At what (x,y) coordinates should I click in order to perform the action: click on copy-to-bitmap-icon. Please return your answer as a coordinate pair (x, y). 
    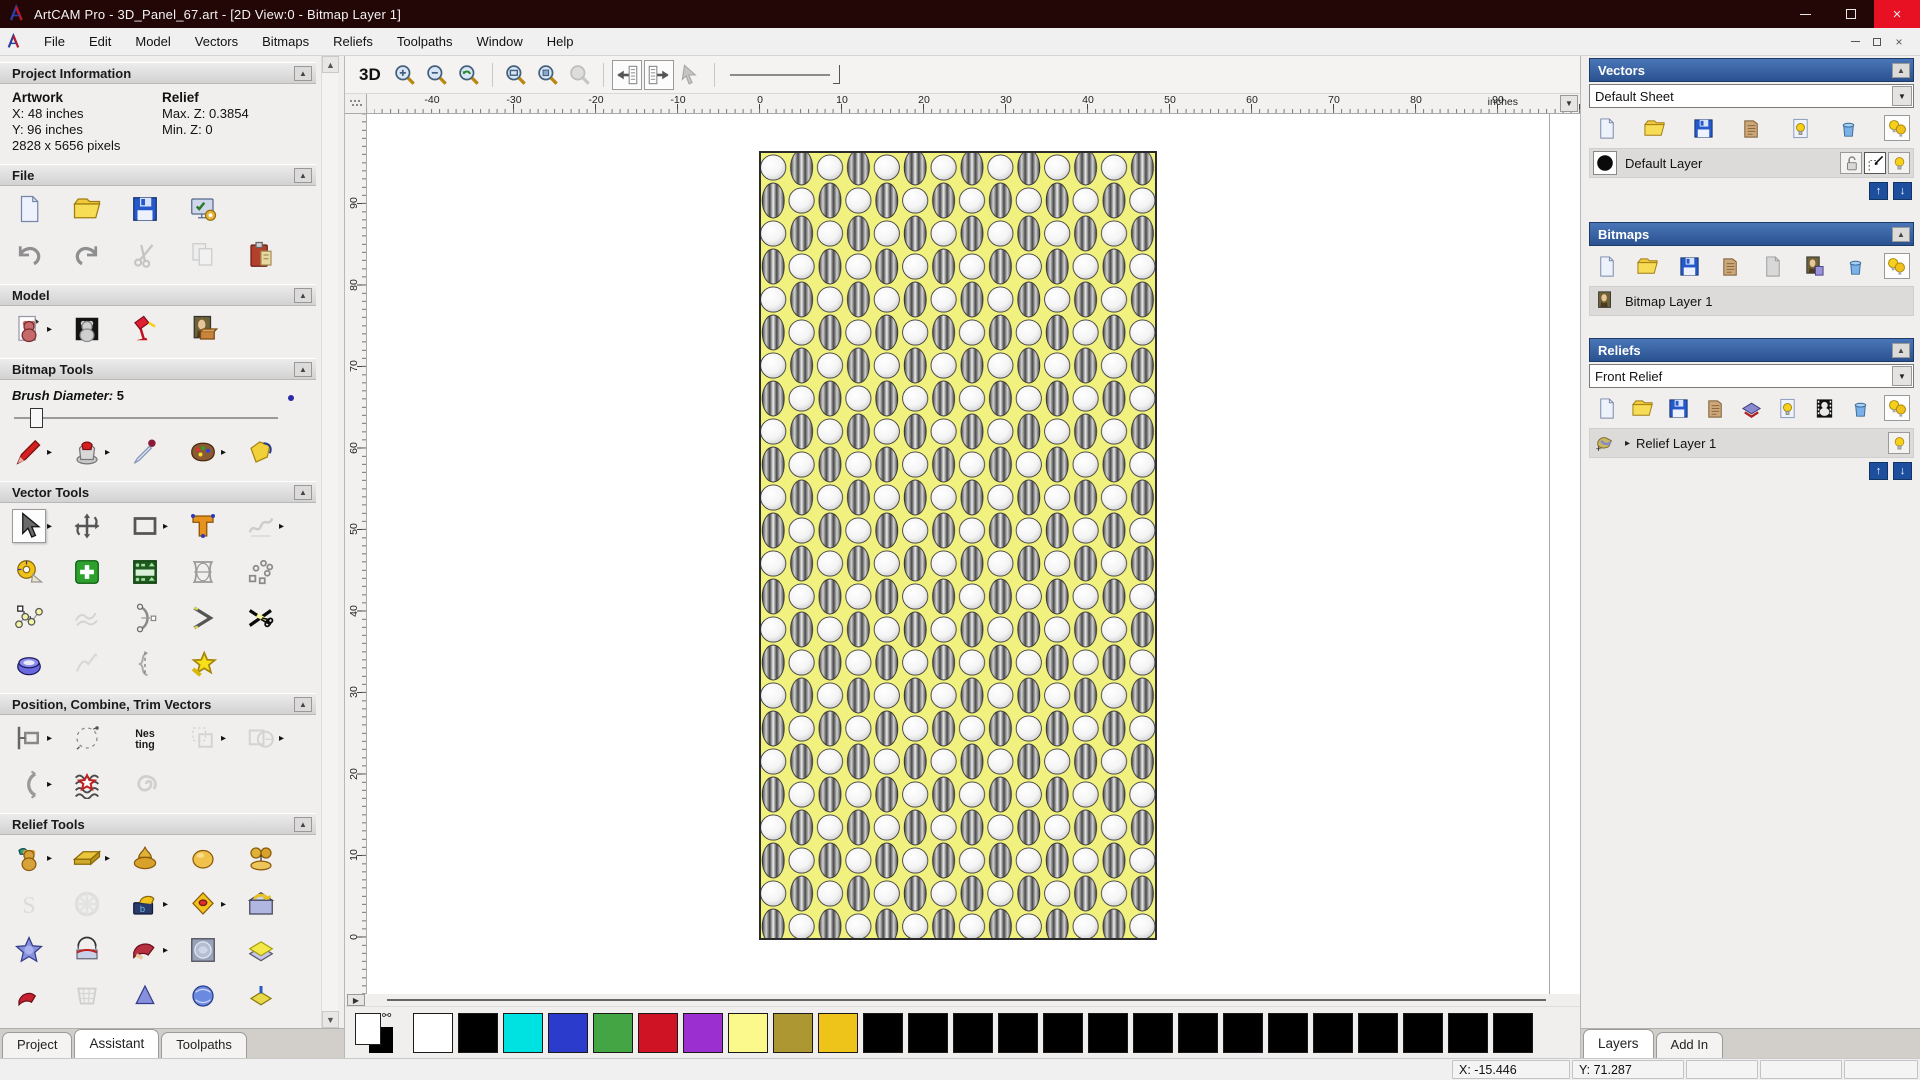
    Looking at the image, I should click on (658, 74).